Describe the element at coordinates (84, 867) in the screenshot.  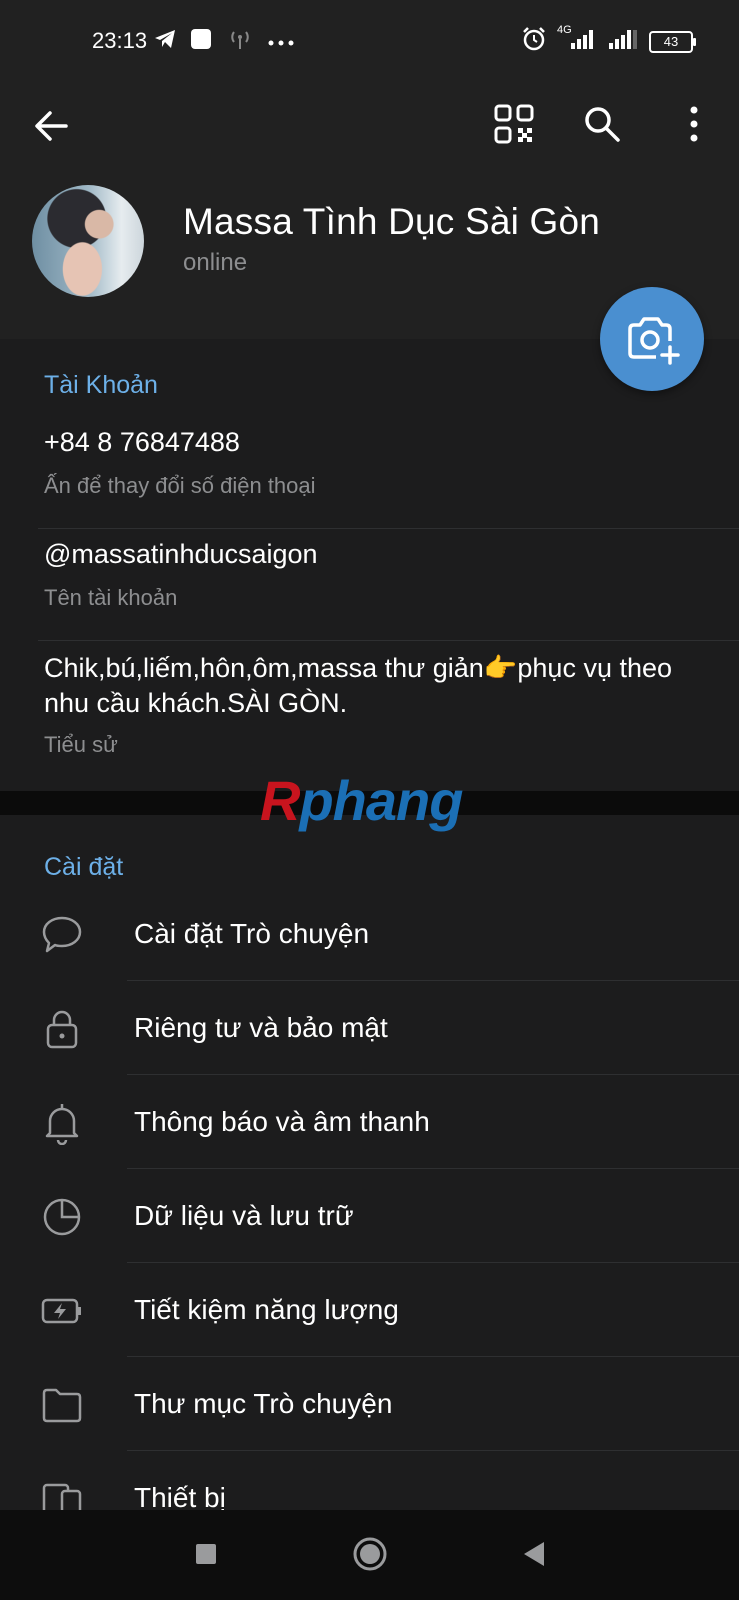
I see `settings-section-title: Cài đặt` at that location.